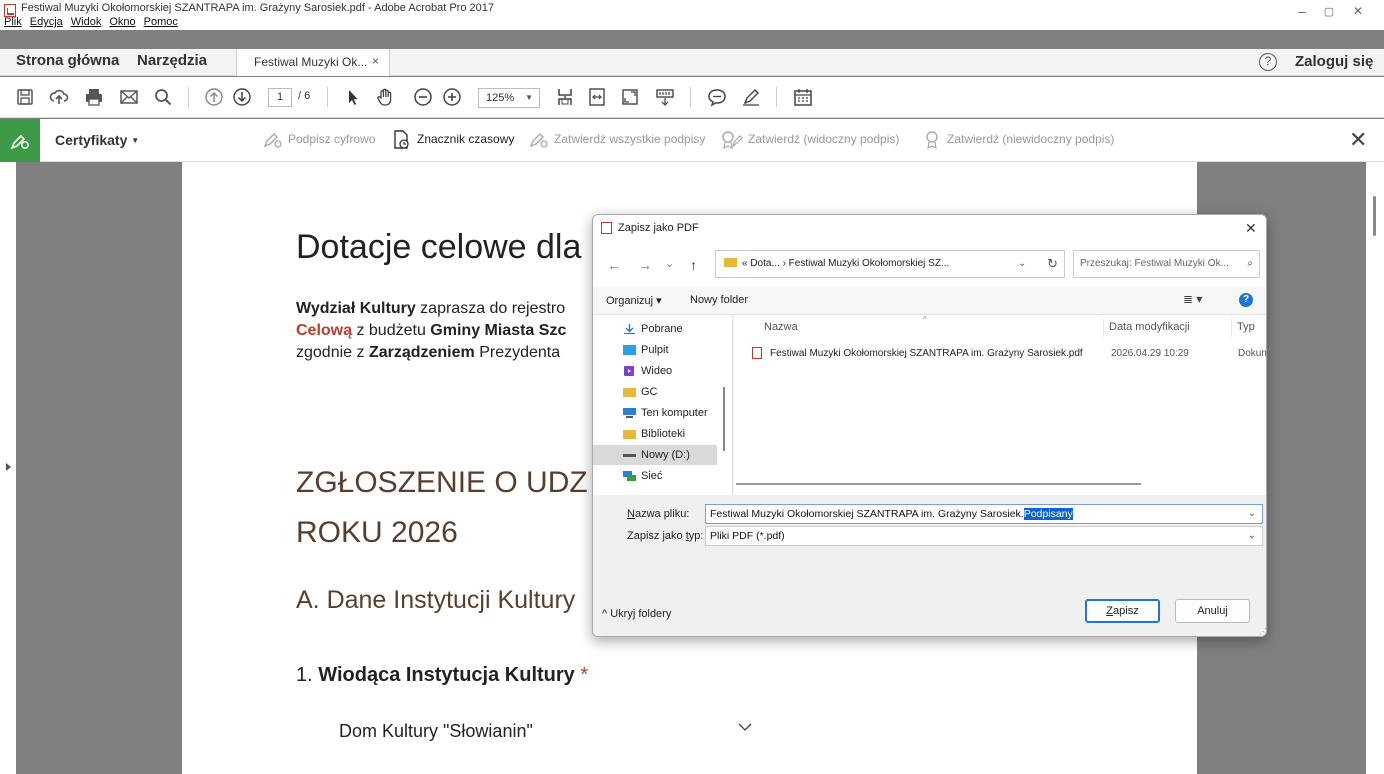 This screenshot has height=774, width=1384. I want to click on filetype-select: Pliki PDF (*.pdf) ⌄, so click(984, 536).